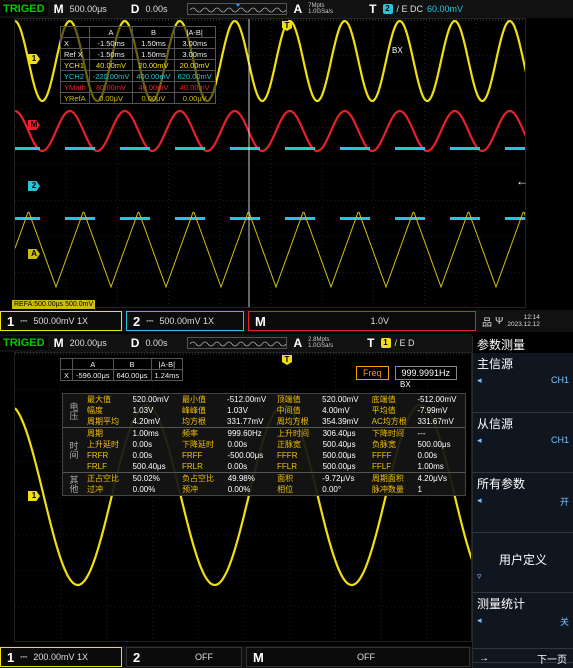 This screenshot has height=668, width=573. Describe the element at coordinates (61, 657) in the screenshot. I see `ch1-scale-box: 1 ⎓ 200.00mV 1X` at that location.